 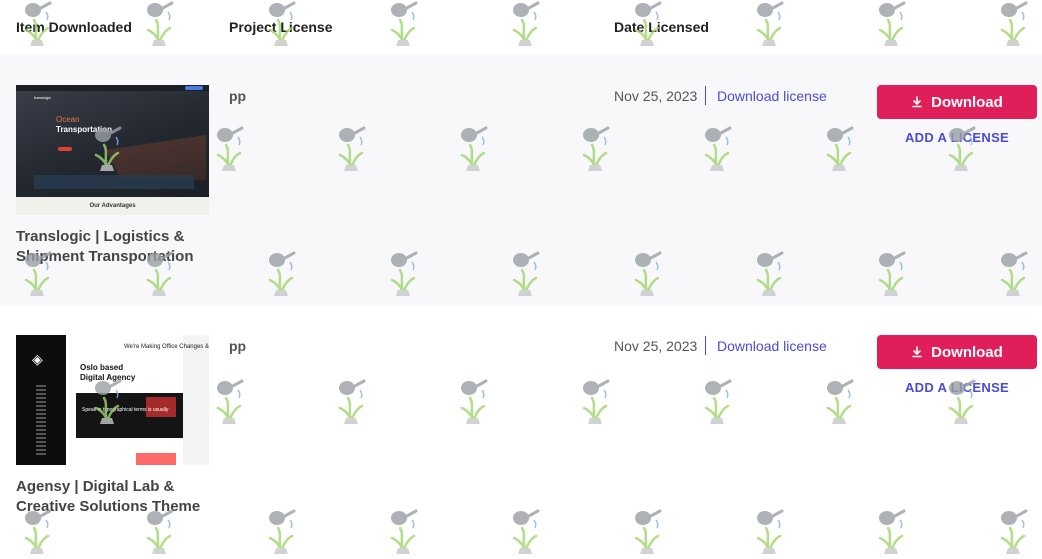 What do you see at coordinates (43, 97) in the screenshot?
I see `thumbnail-logo: translogic` at bounding box center [43, 97].